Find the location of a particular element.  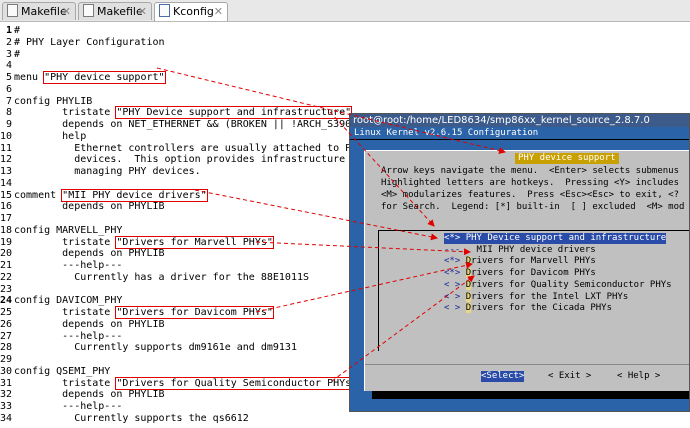

code-text: # PHY Layer Configuration is located at coordinates (89, 42).